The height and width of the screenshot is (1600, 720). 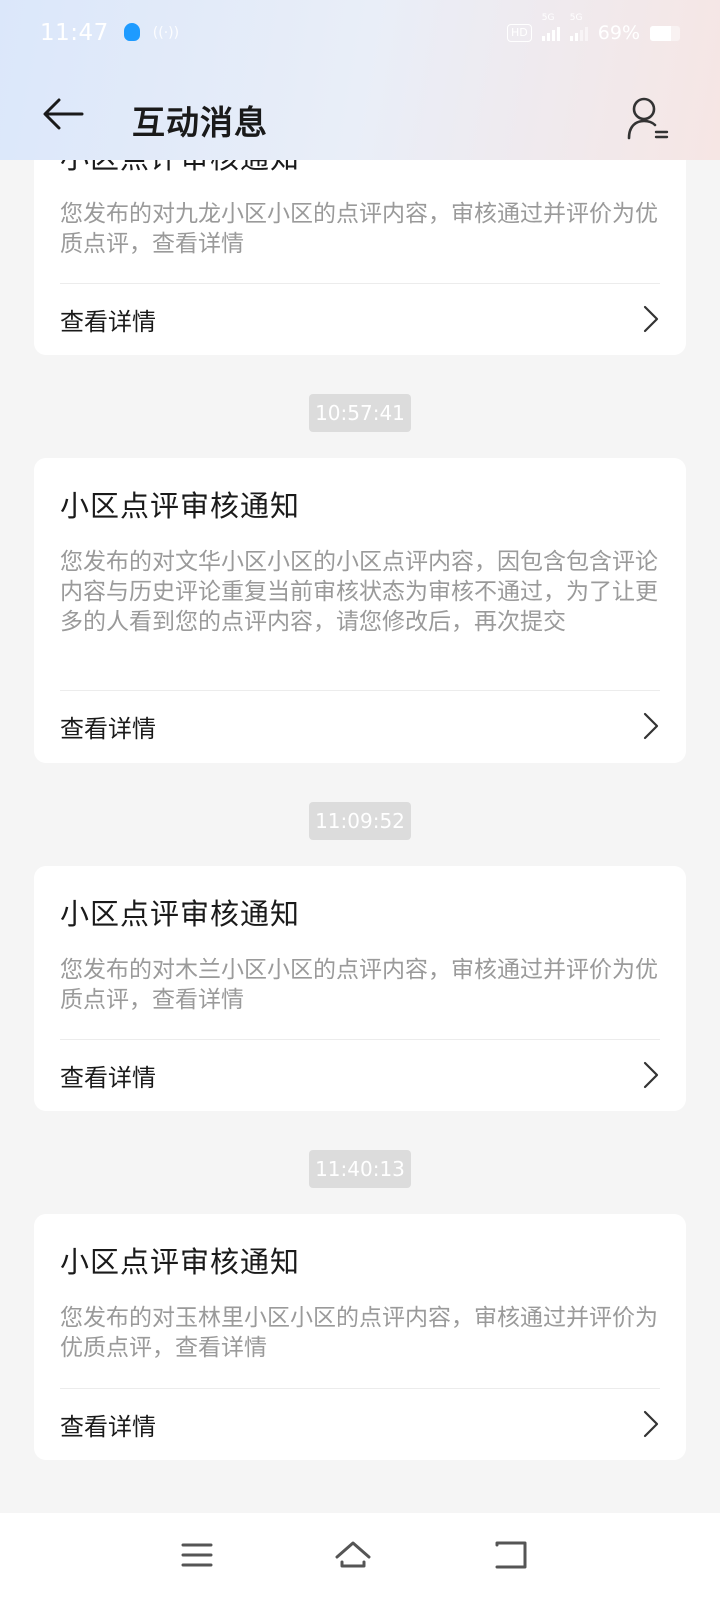 What do you see at coordinates (519, 33) in the screenshot?
I see `hd-icon: HD` at bounding box center [519, 33].